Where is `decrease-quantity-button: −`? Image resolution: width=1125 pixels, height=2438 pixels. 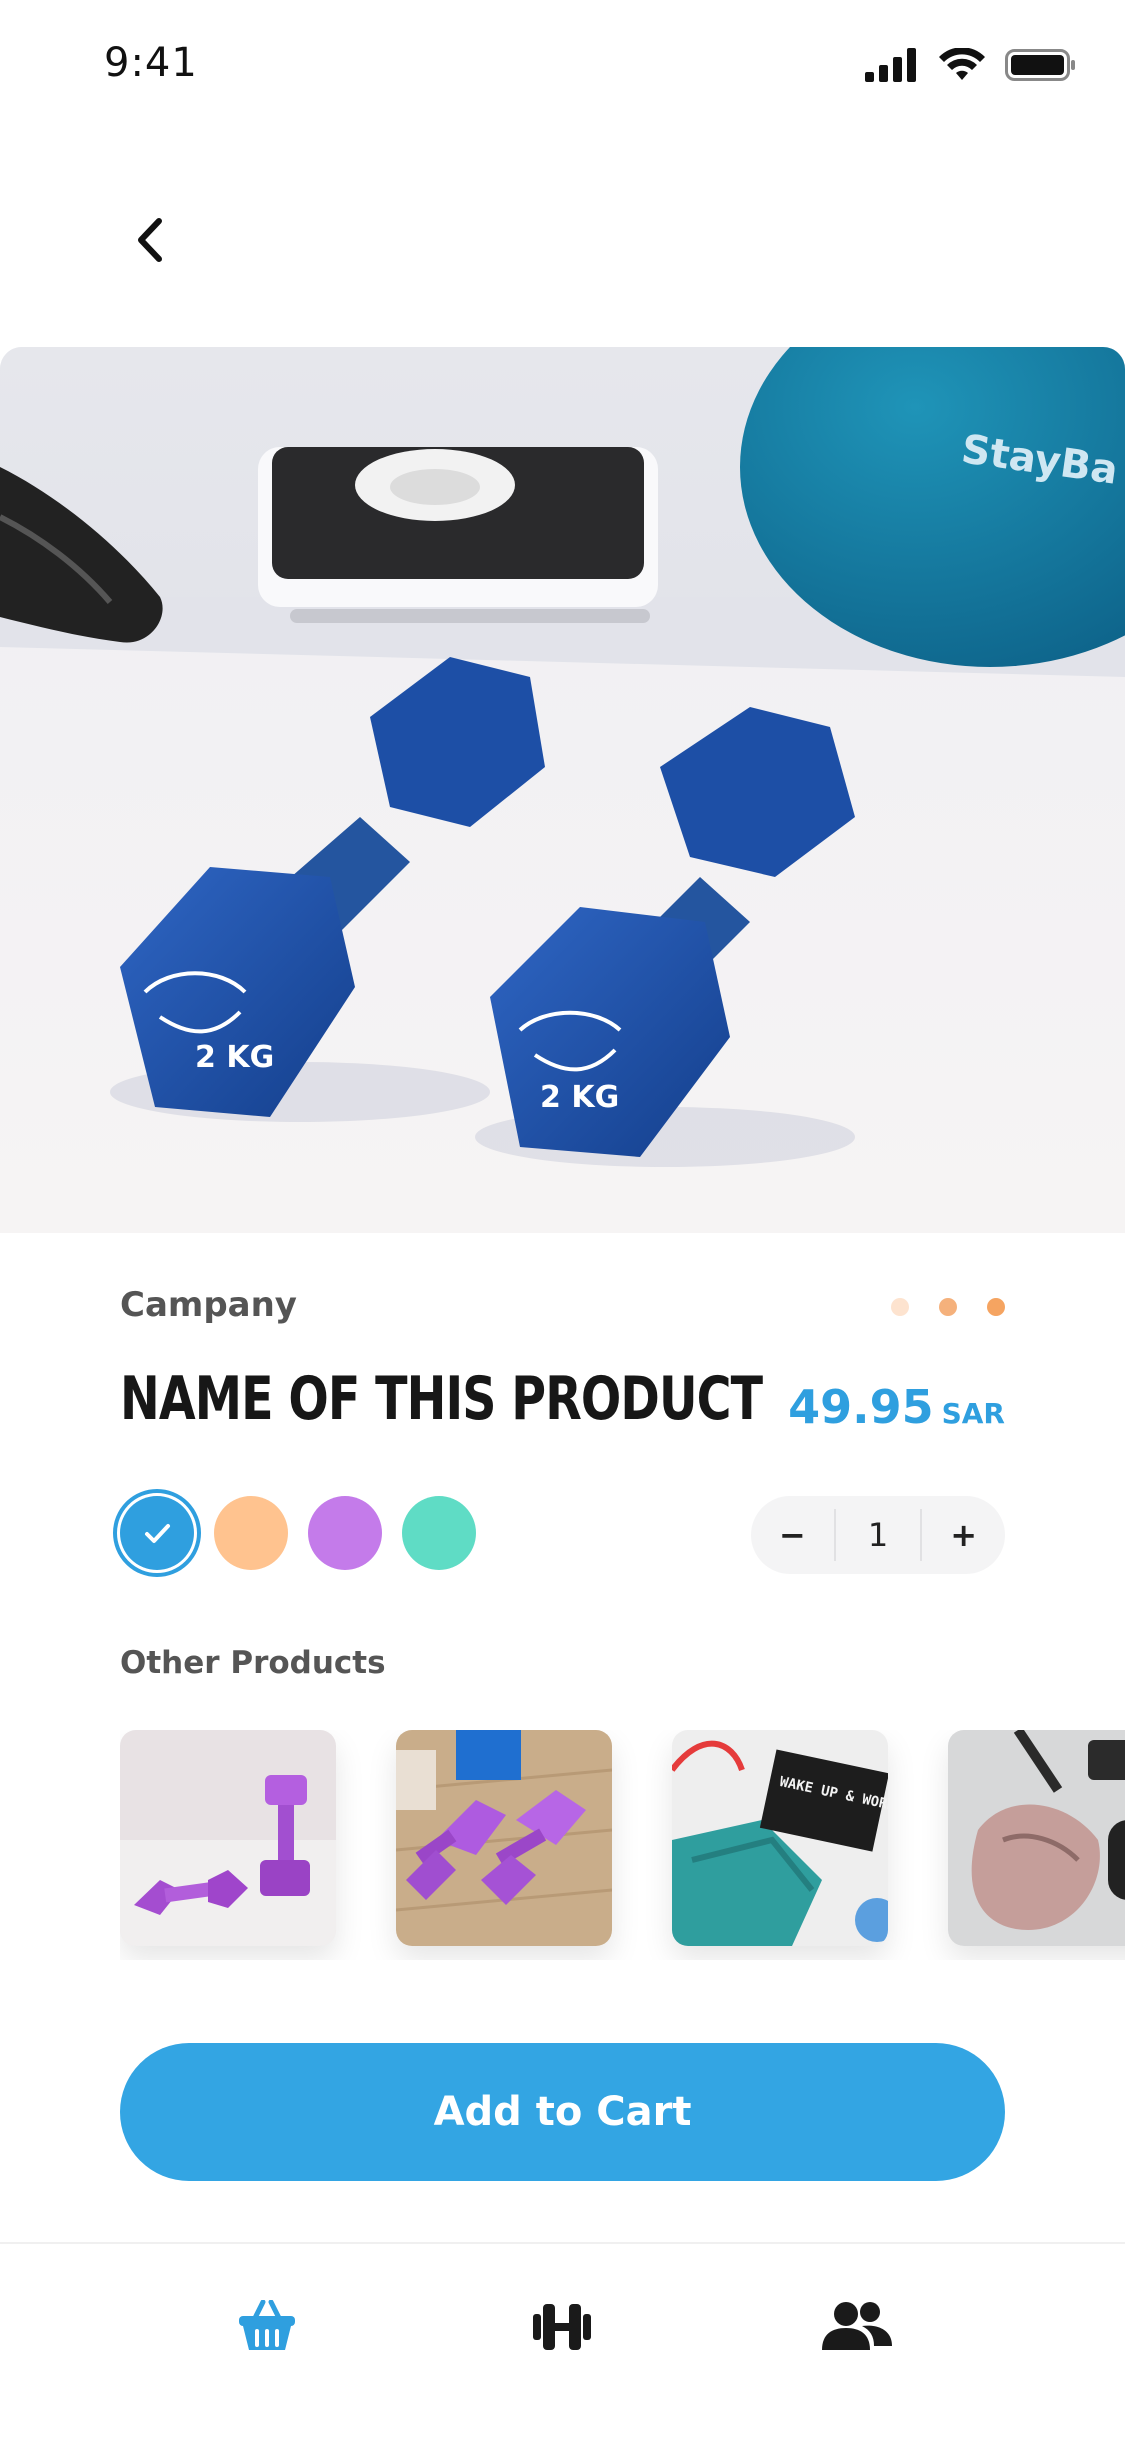
decrease-quantity-button: − is located at coordinates (792, 1535).